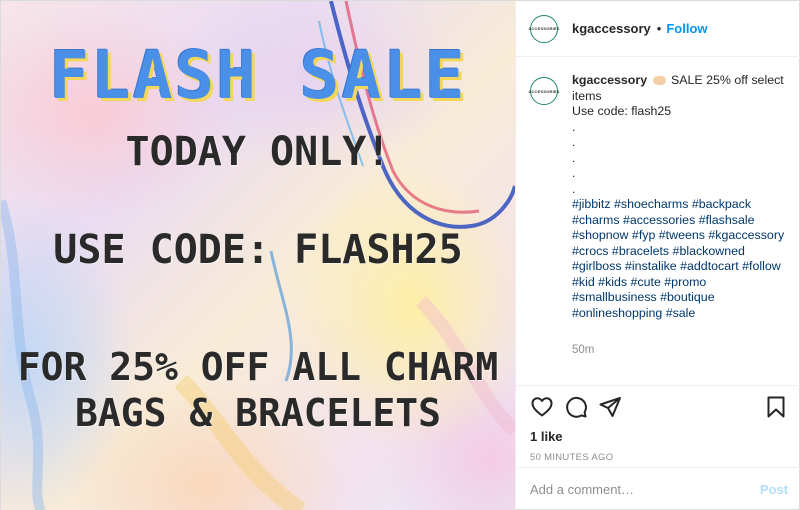 This screenshot has height=510, width=800. What do you see at coordinates (542, 407) in the screenshot?
I see `heart-icon` at bounding box center [542, 407].